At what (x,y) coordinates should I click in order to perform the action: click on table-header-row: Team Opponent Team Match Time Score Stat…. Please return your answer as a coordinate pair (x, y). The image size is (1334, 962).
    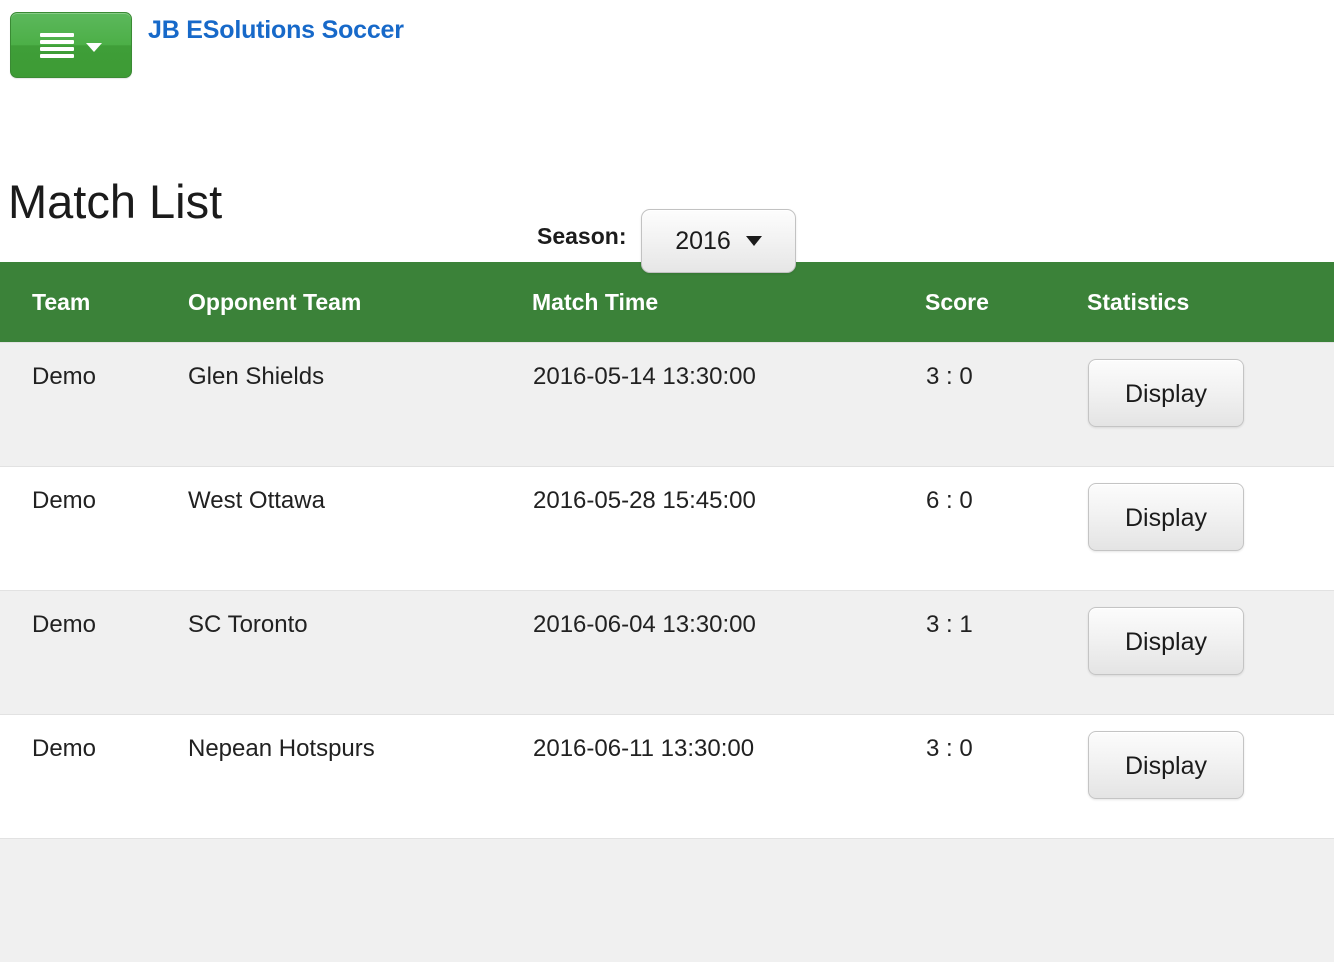
    Looking at the image, I should click on (667, 302).